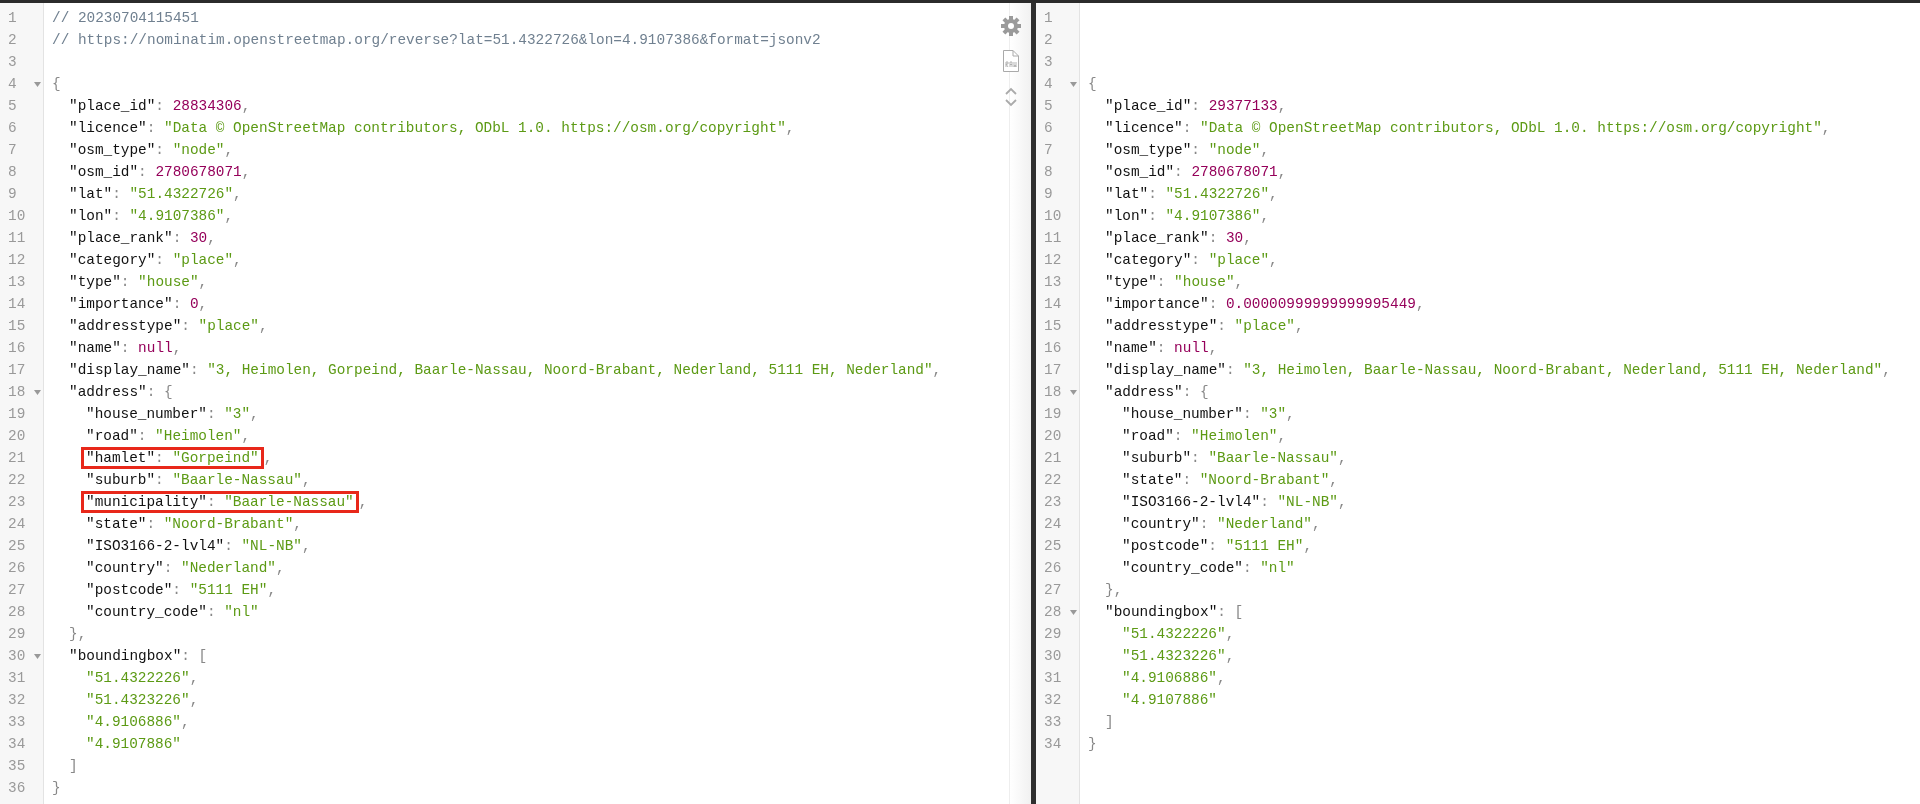 Image resolution: width=1920 pixels, height=804 pixels. What do you see at coordinates (1174, 282) in the screenshot?
I see `code-line: "type": "house",` at bounding box center [1174, 282].